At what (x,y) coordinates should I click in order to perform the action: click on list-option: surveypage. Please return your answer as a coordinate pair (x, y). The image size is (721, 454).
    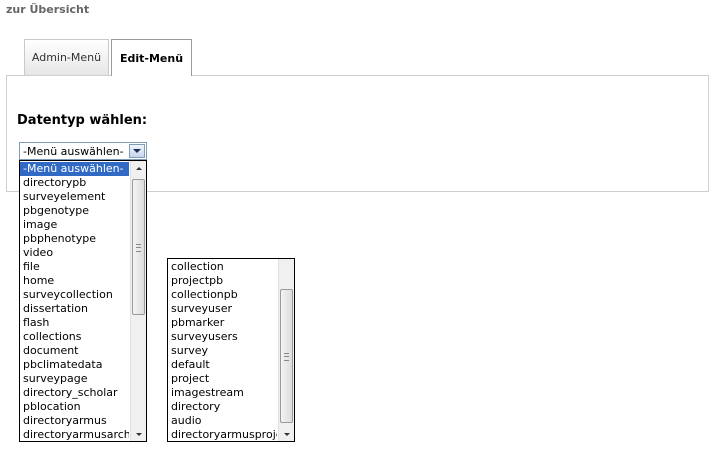
    Looking at the image, I should click on (74, 379).